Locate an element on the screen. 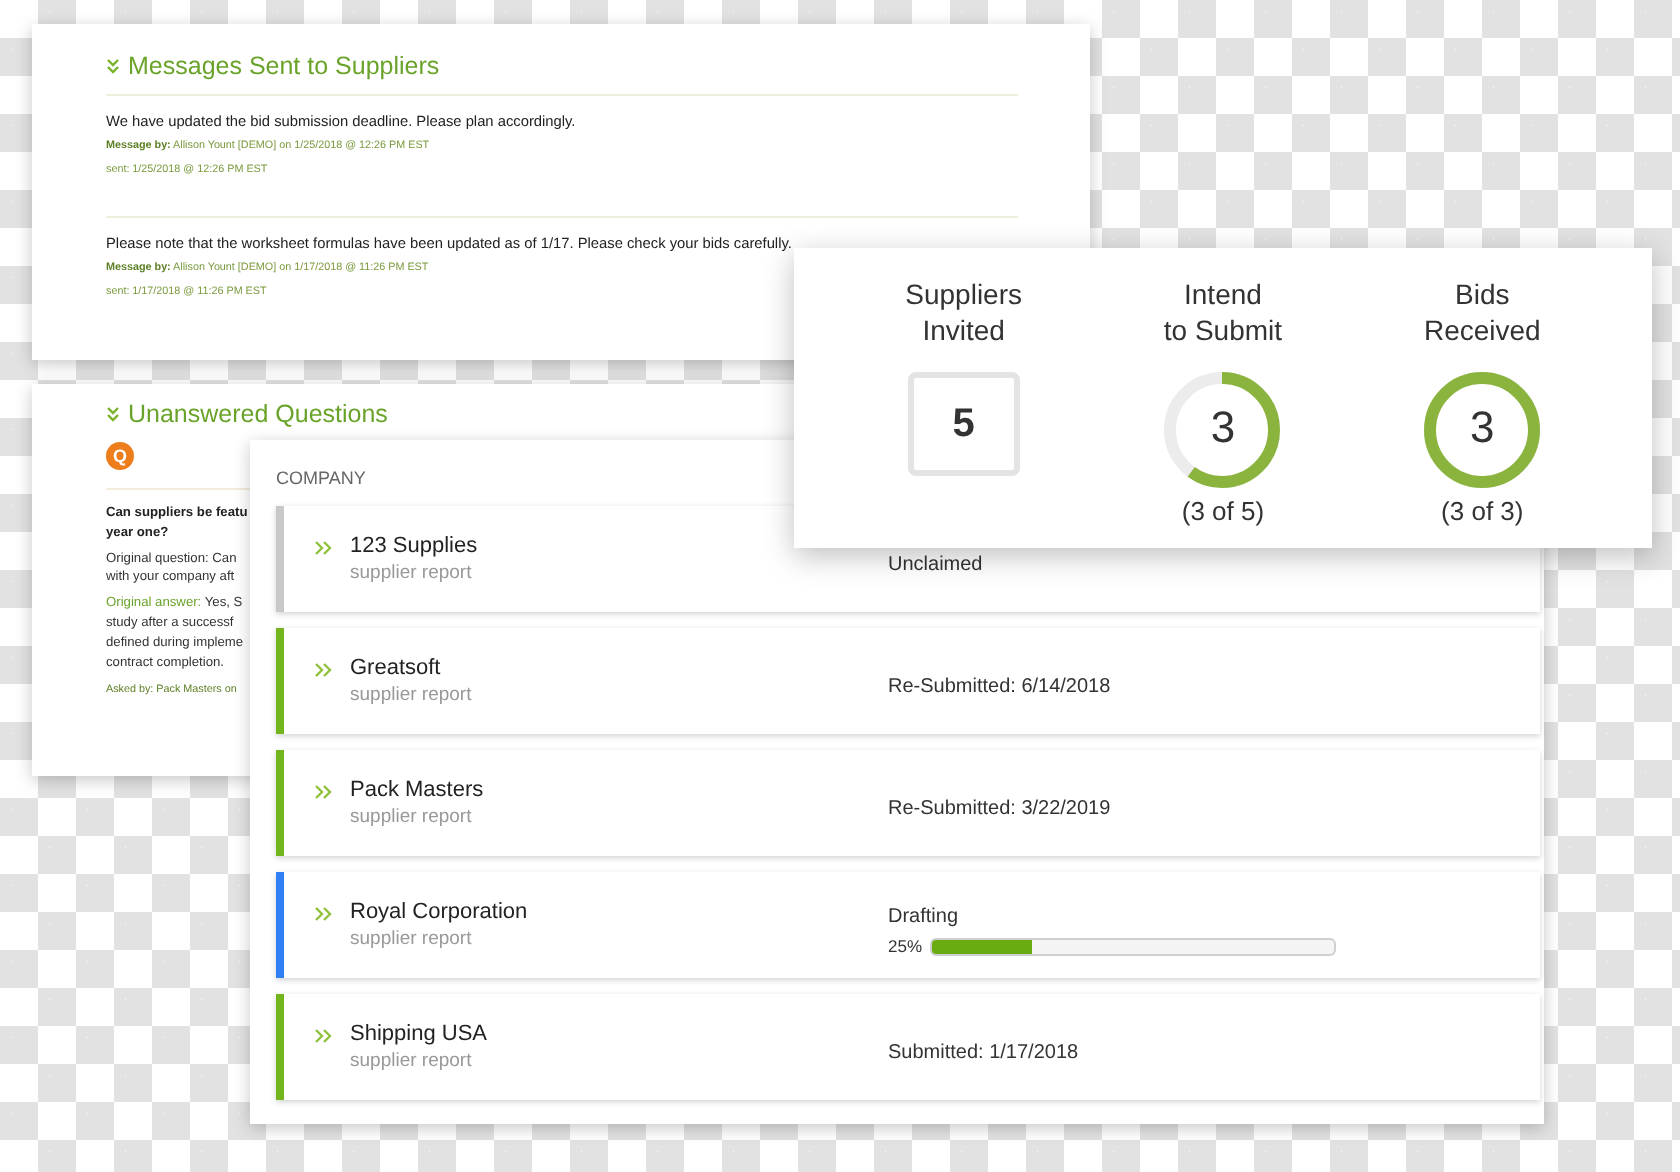 The width and height of the screenshot is (1680, 1172). stat-label: Intend is located at coordinates (1223, 294).